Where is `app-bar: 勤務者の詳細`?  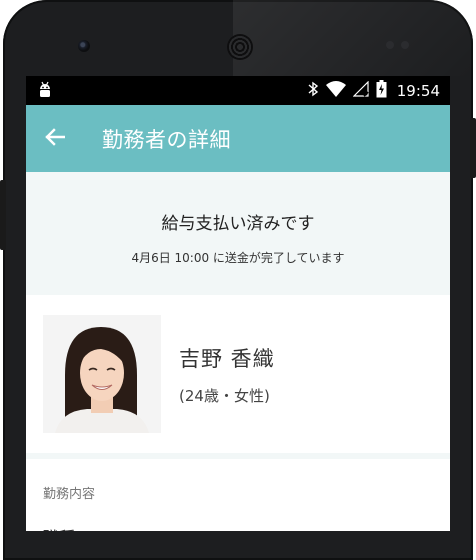
app-bar: 勤務者の詳細 is located at coordinates (238, 138).